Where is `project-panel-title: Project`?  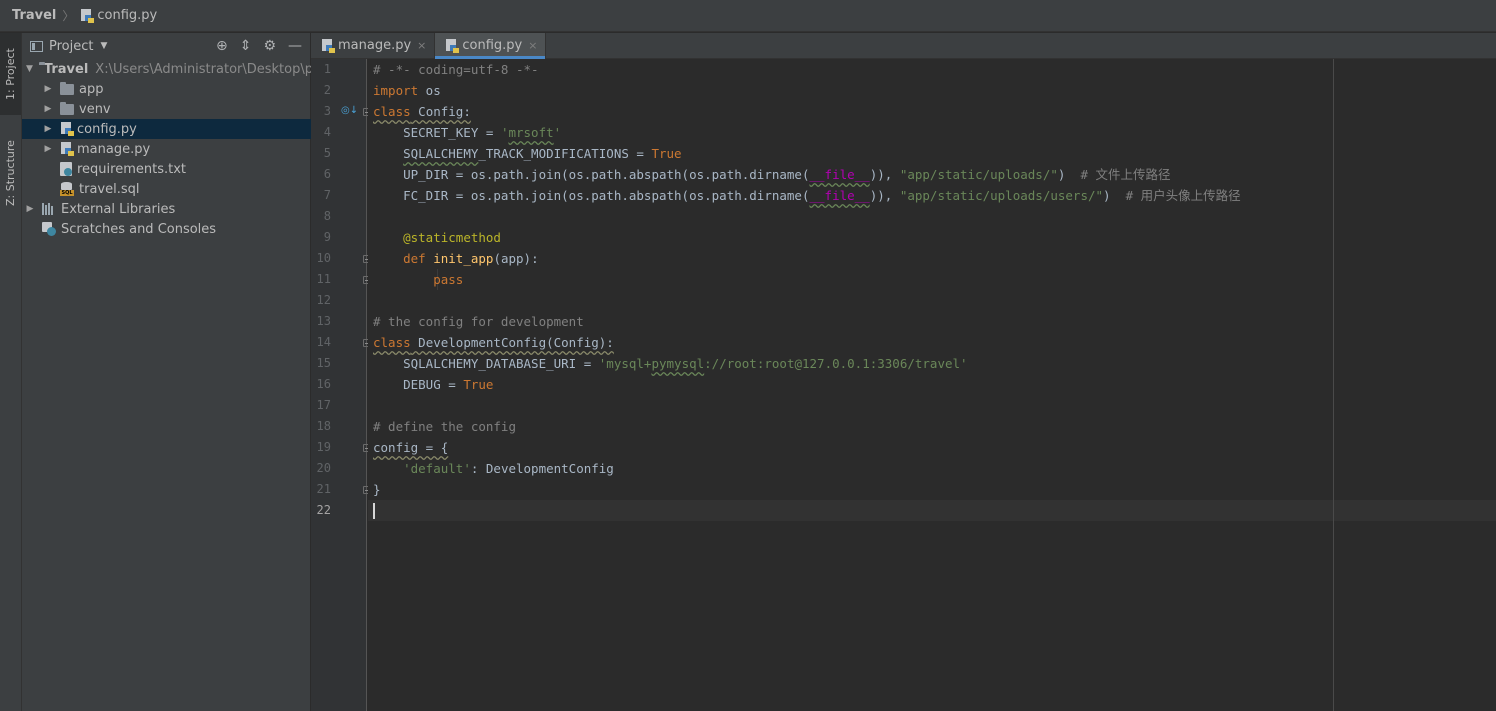 project-panel-title: Project is located at coordinates (71, 46).